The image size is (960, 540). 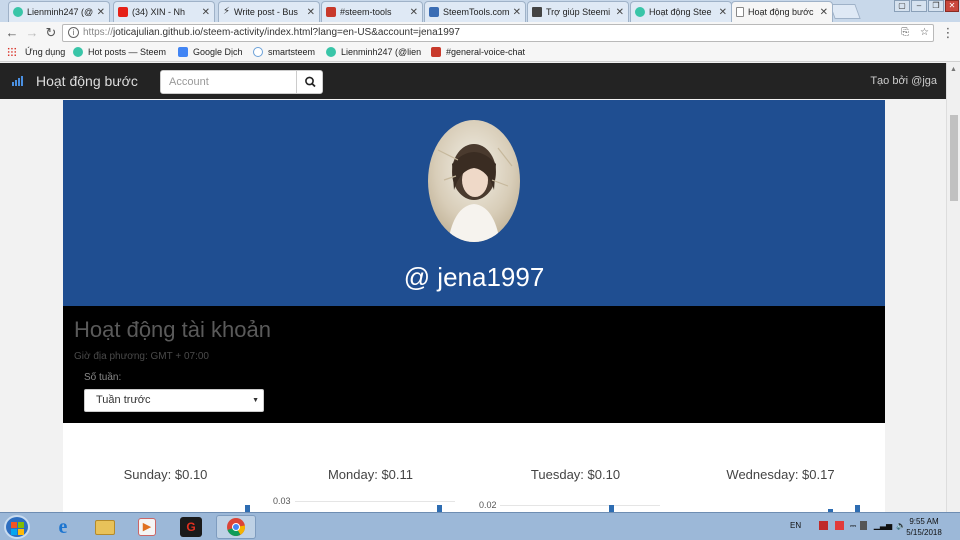 I want to click on system-tray: EN ⎓ ▁▃▅ 🔈, so click(x=848, y=526).